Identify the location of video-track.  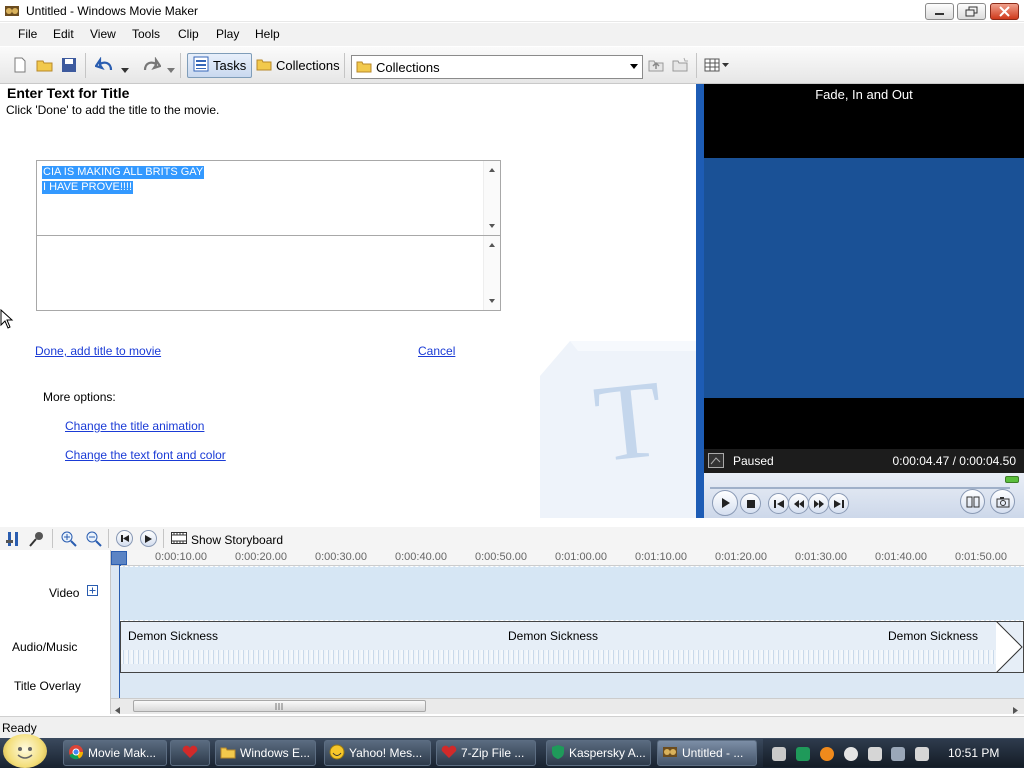
(572, 593).